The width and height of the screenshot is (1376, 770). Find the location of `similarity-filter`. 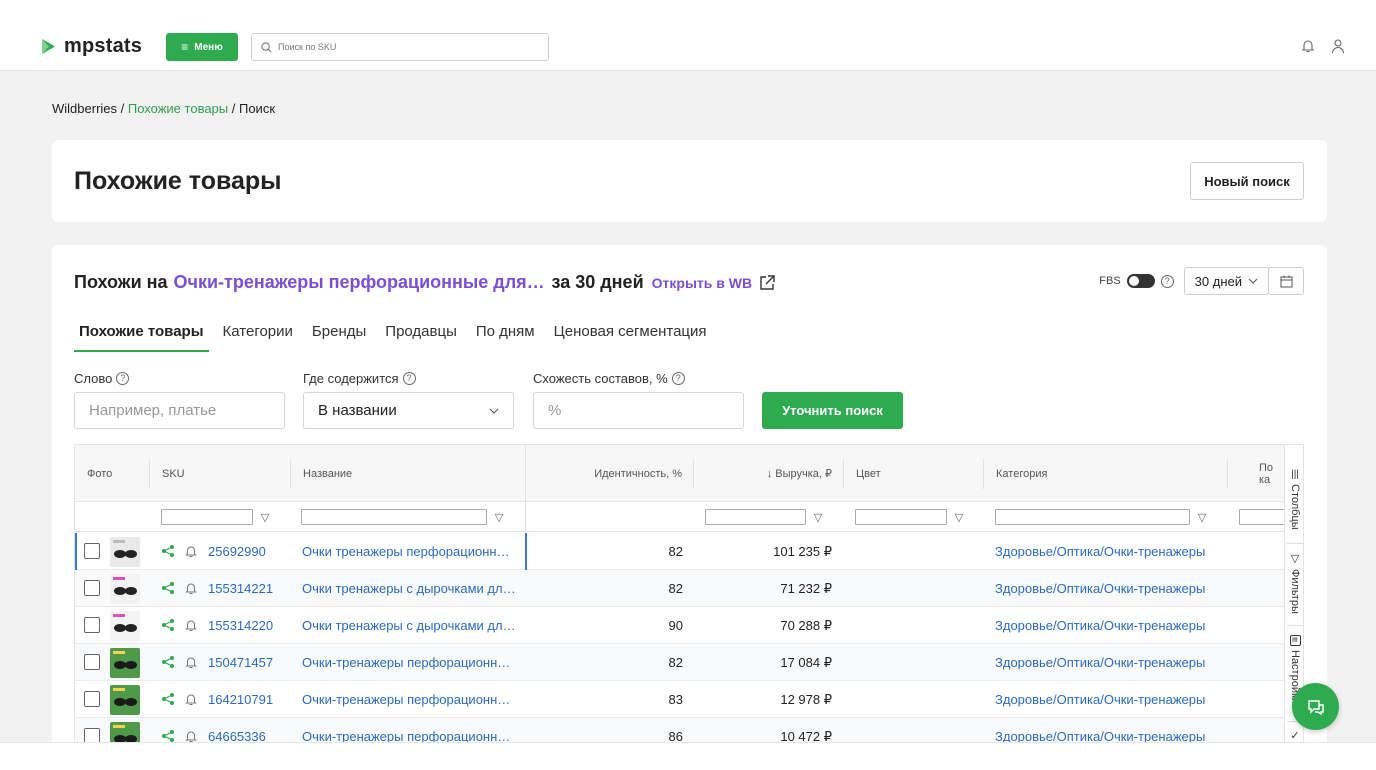

similarity-filter is located at coordinates (638, 410).